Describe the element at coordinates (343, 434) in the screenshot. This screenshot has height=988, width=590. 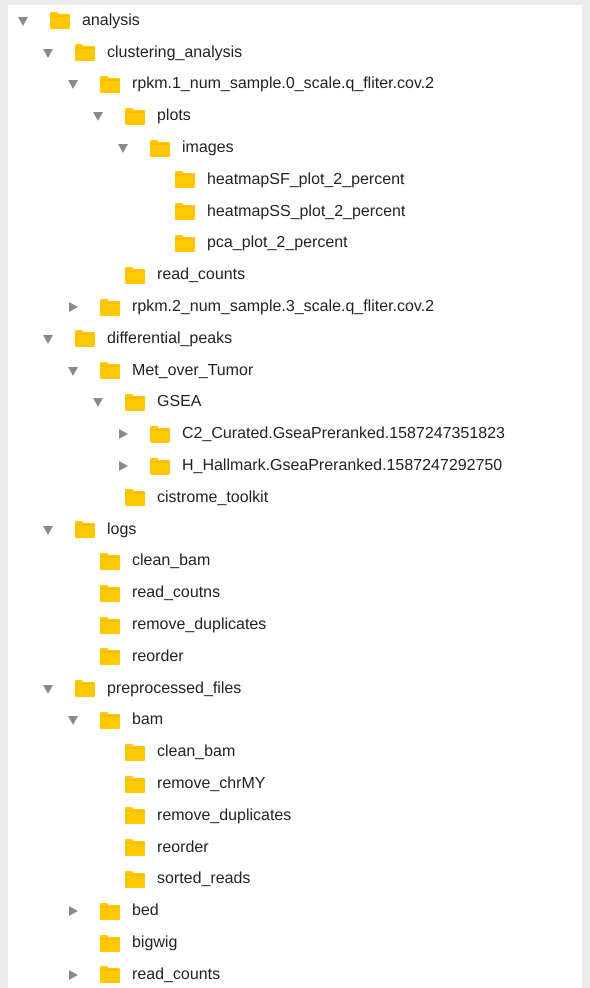
I see `folder-name: C2_Curated.GseaPreranked.1587247351823` at that location.